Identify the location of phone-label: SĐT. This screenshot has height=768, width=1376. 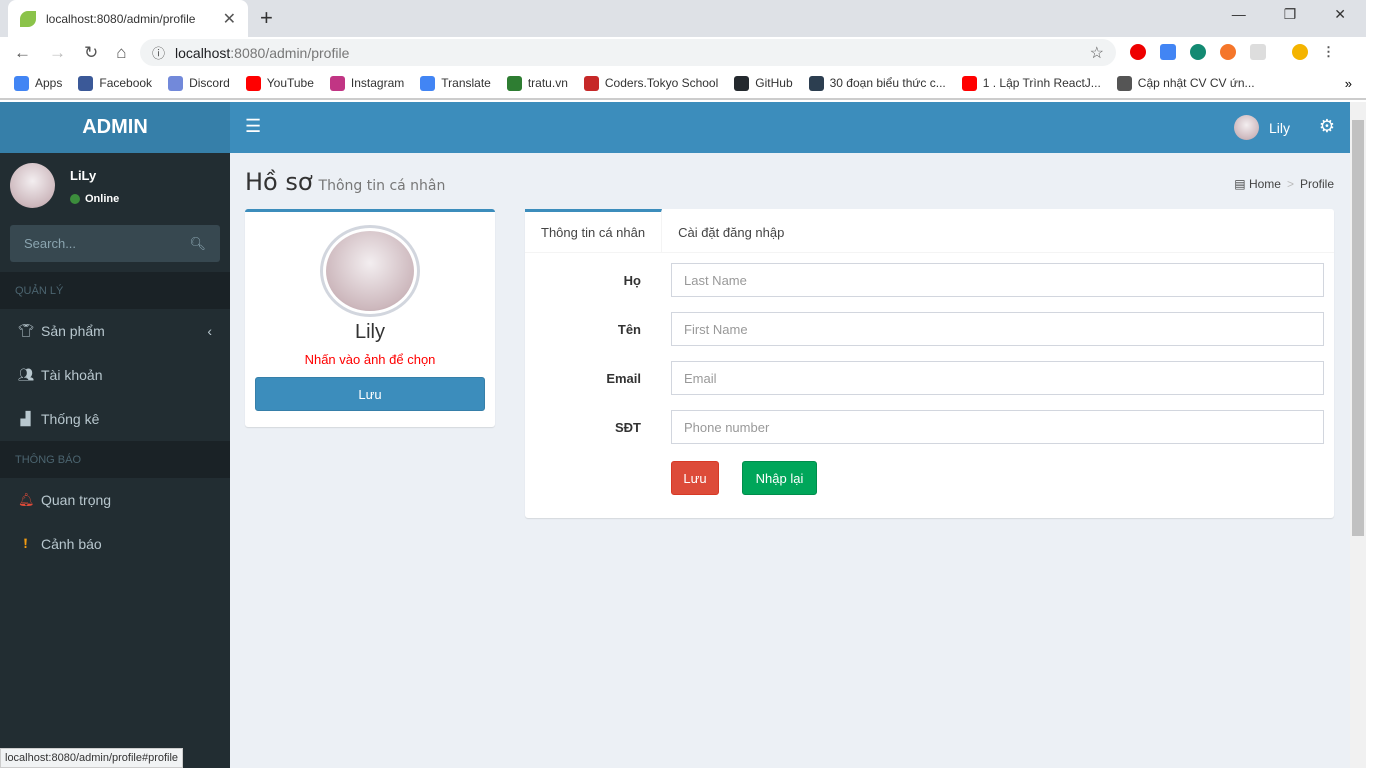
(628, 427).